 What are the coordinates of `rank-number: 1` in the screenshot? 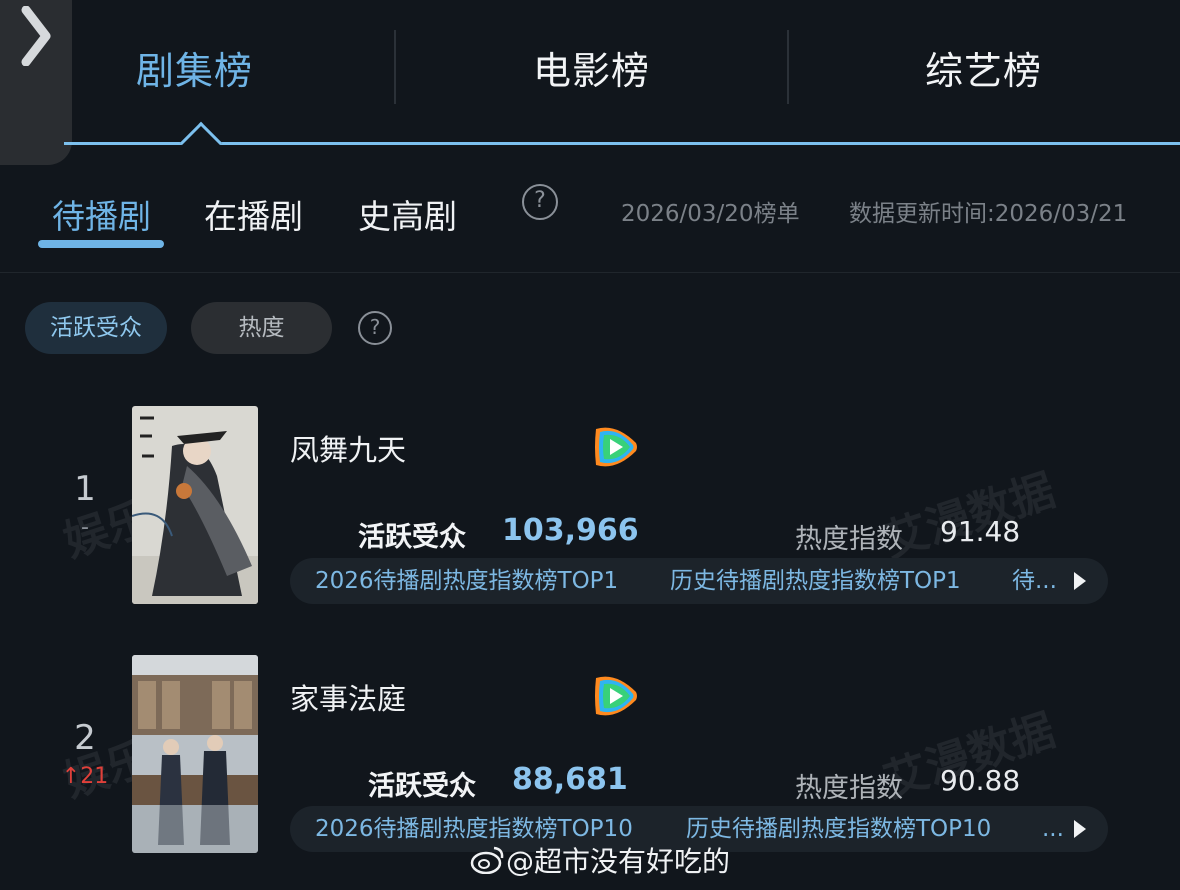 It's located at (85, 489).